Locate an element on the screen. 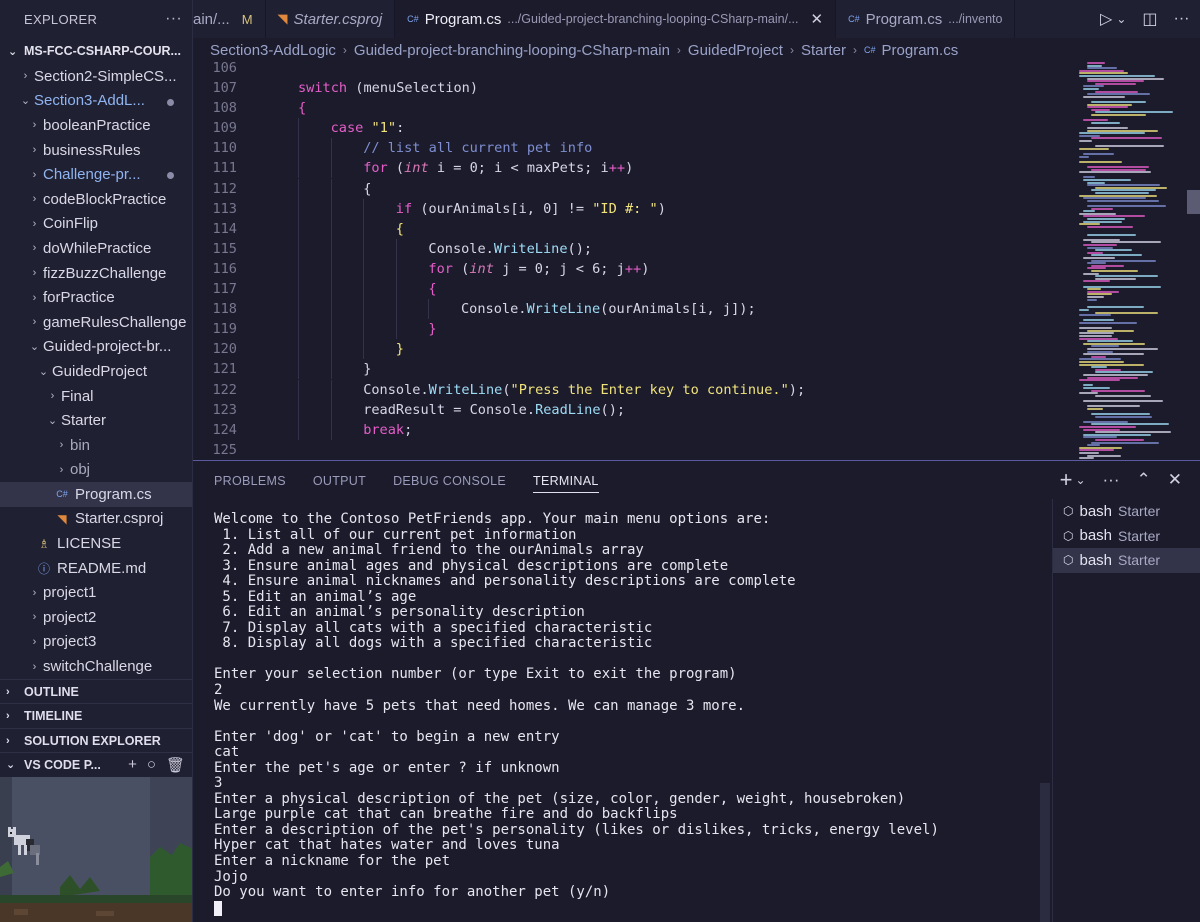  panel-tab-terminal: TERMINAL is located at coordinates (566, 483).